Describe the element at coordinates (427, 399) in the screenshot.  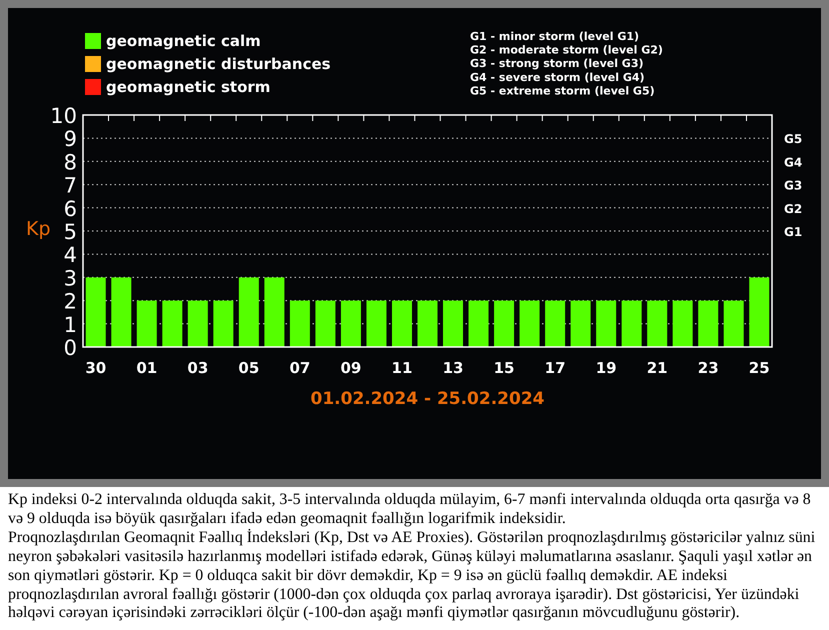
I see `date-range-title: 01.02.2024 - 25.02.2024` at that location.